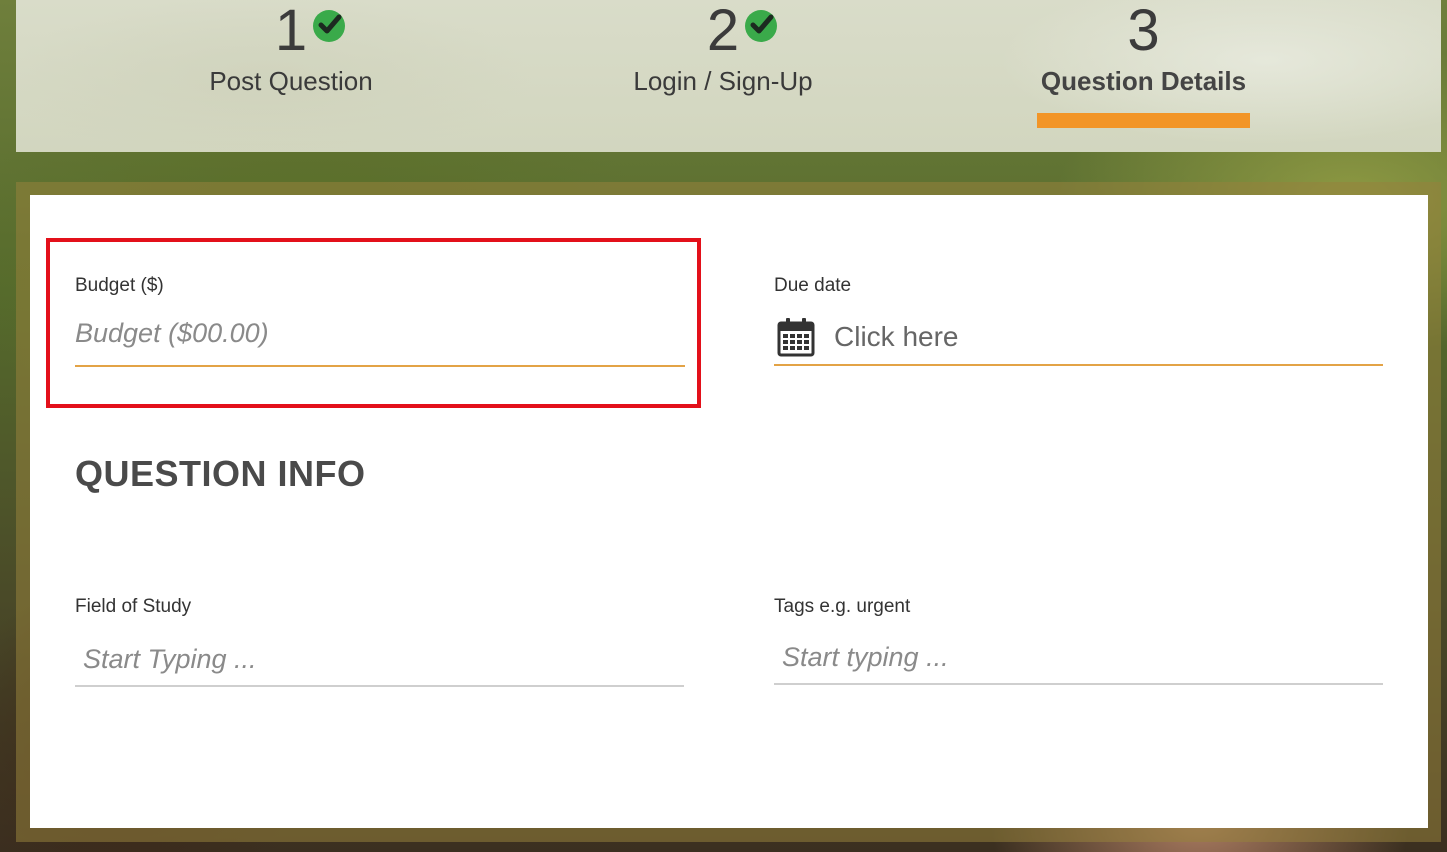 The height and width of the screenshot is (852, 1447). What do you see at coordinates (133, 606) in the screenshot?
I see `field-of-study-label: Field of Study` at bounding box center [133, 606].